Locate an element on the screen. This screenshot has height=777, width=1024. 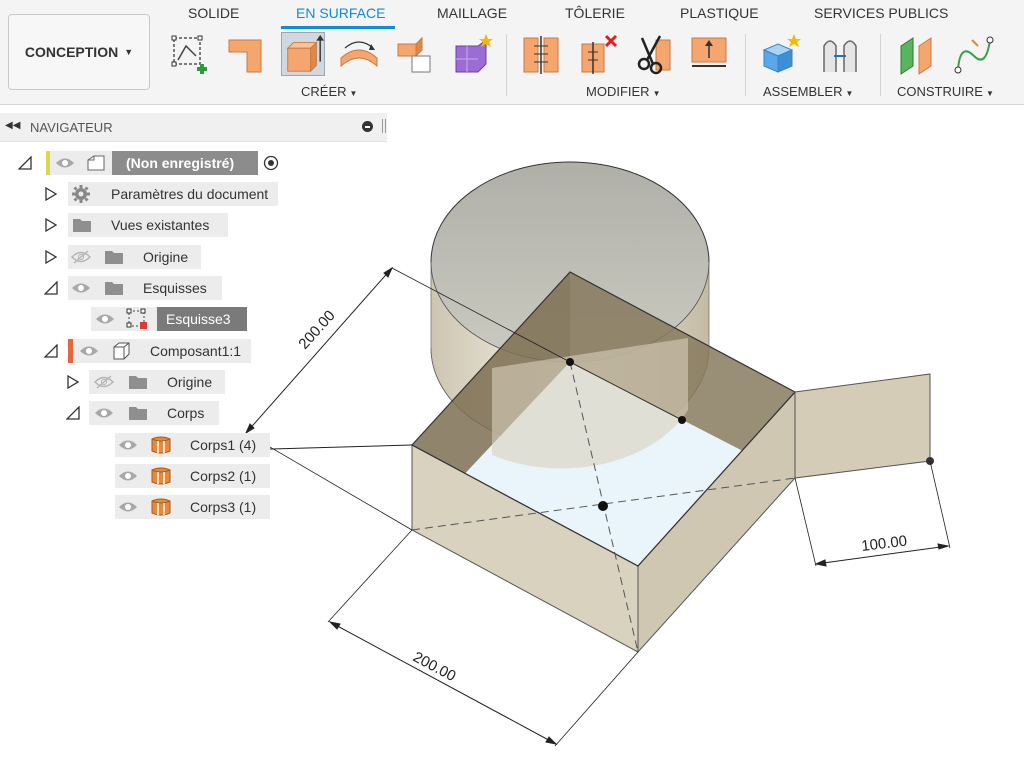
extrude-icon is located at coordinates (303, 54).